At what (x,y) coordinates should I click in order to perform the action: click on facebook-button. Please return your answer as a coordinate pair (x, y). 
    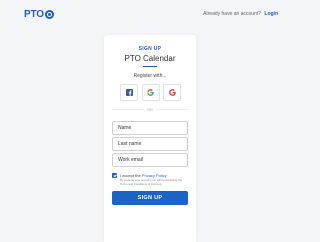
    Looking at the image, I should click on (129, 92).